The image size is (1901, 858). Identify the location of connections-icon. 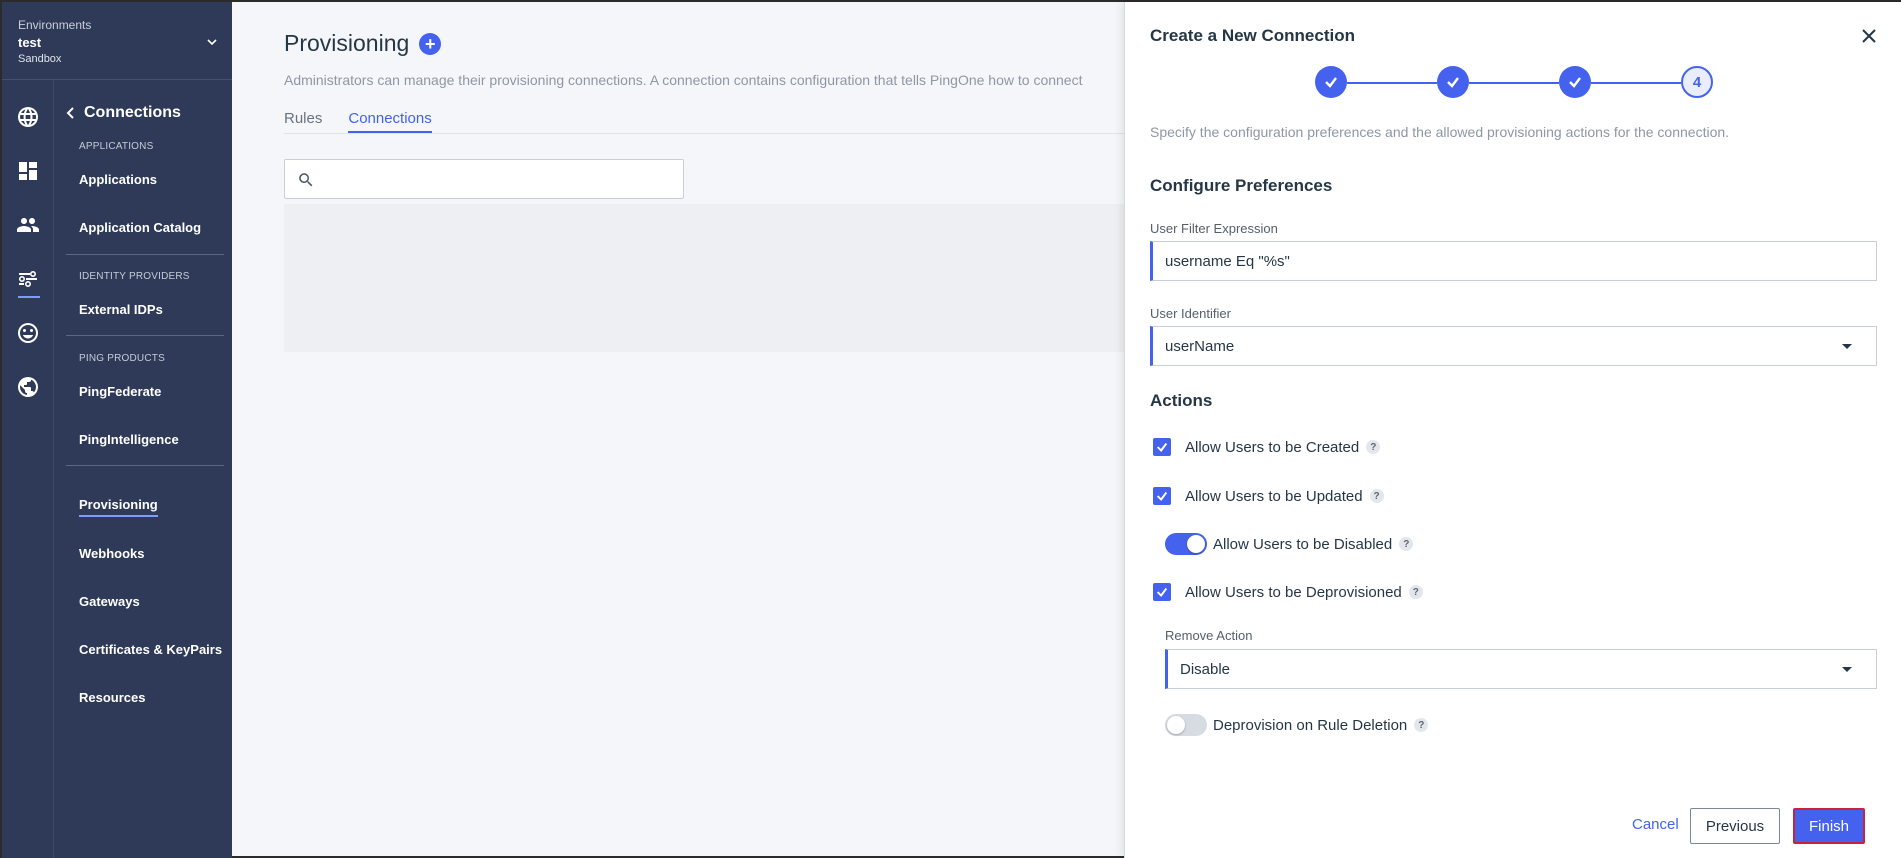
(28, 279).